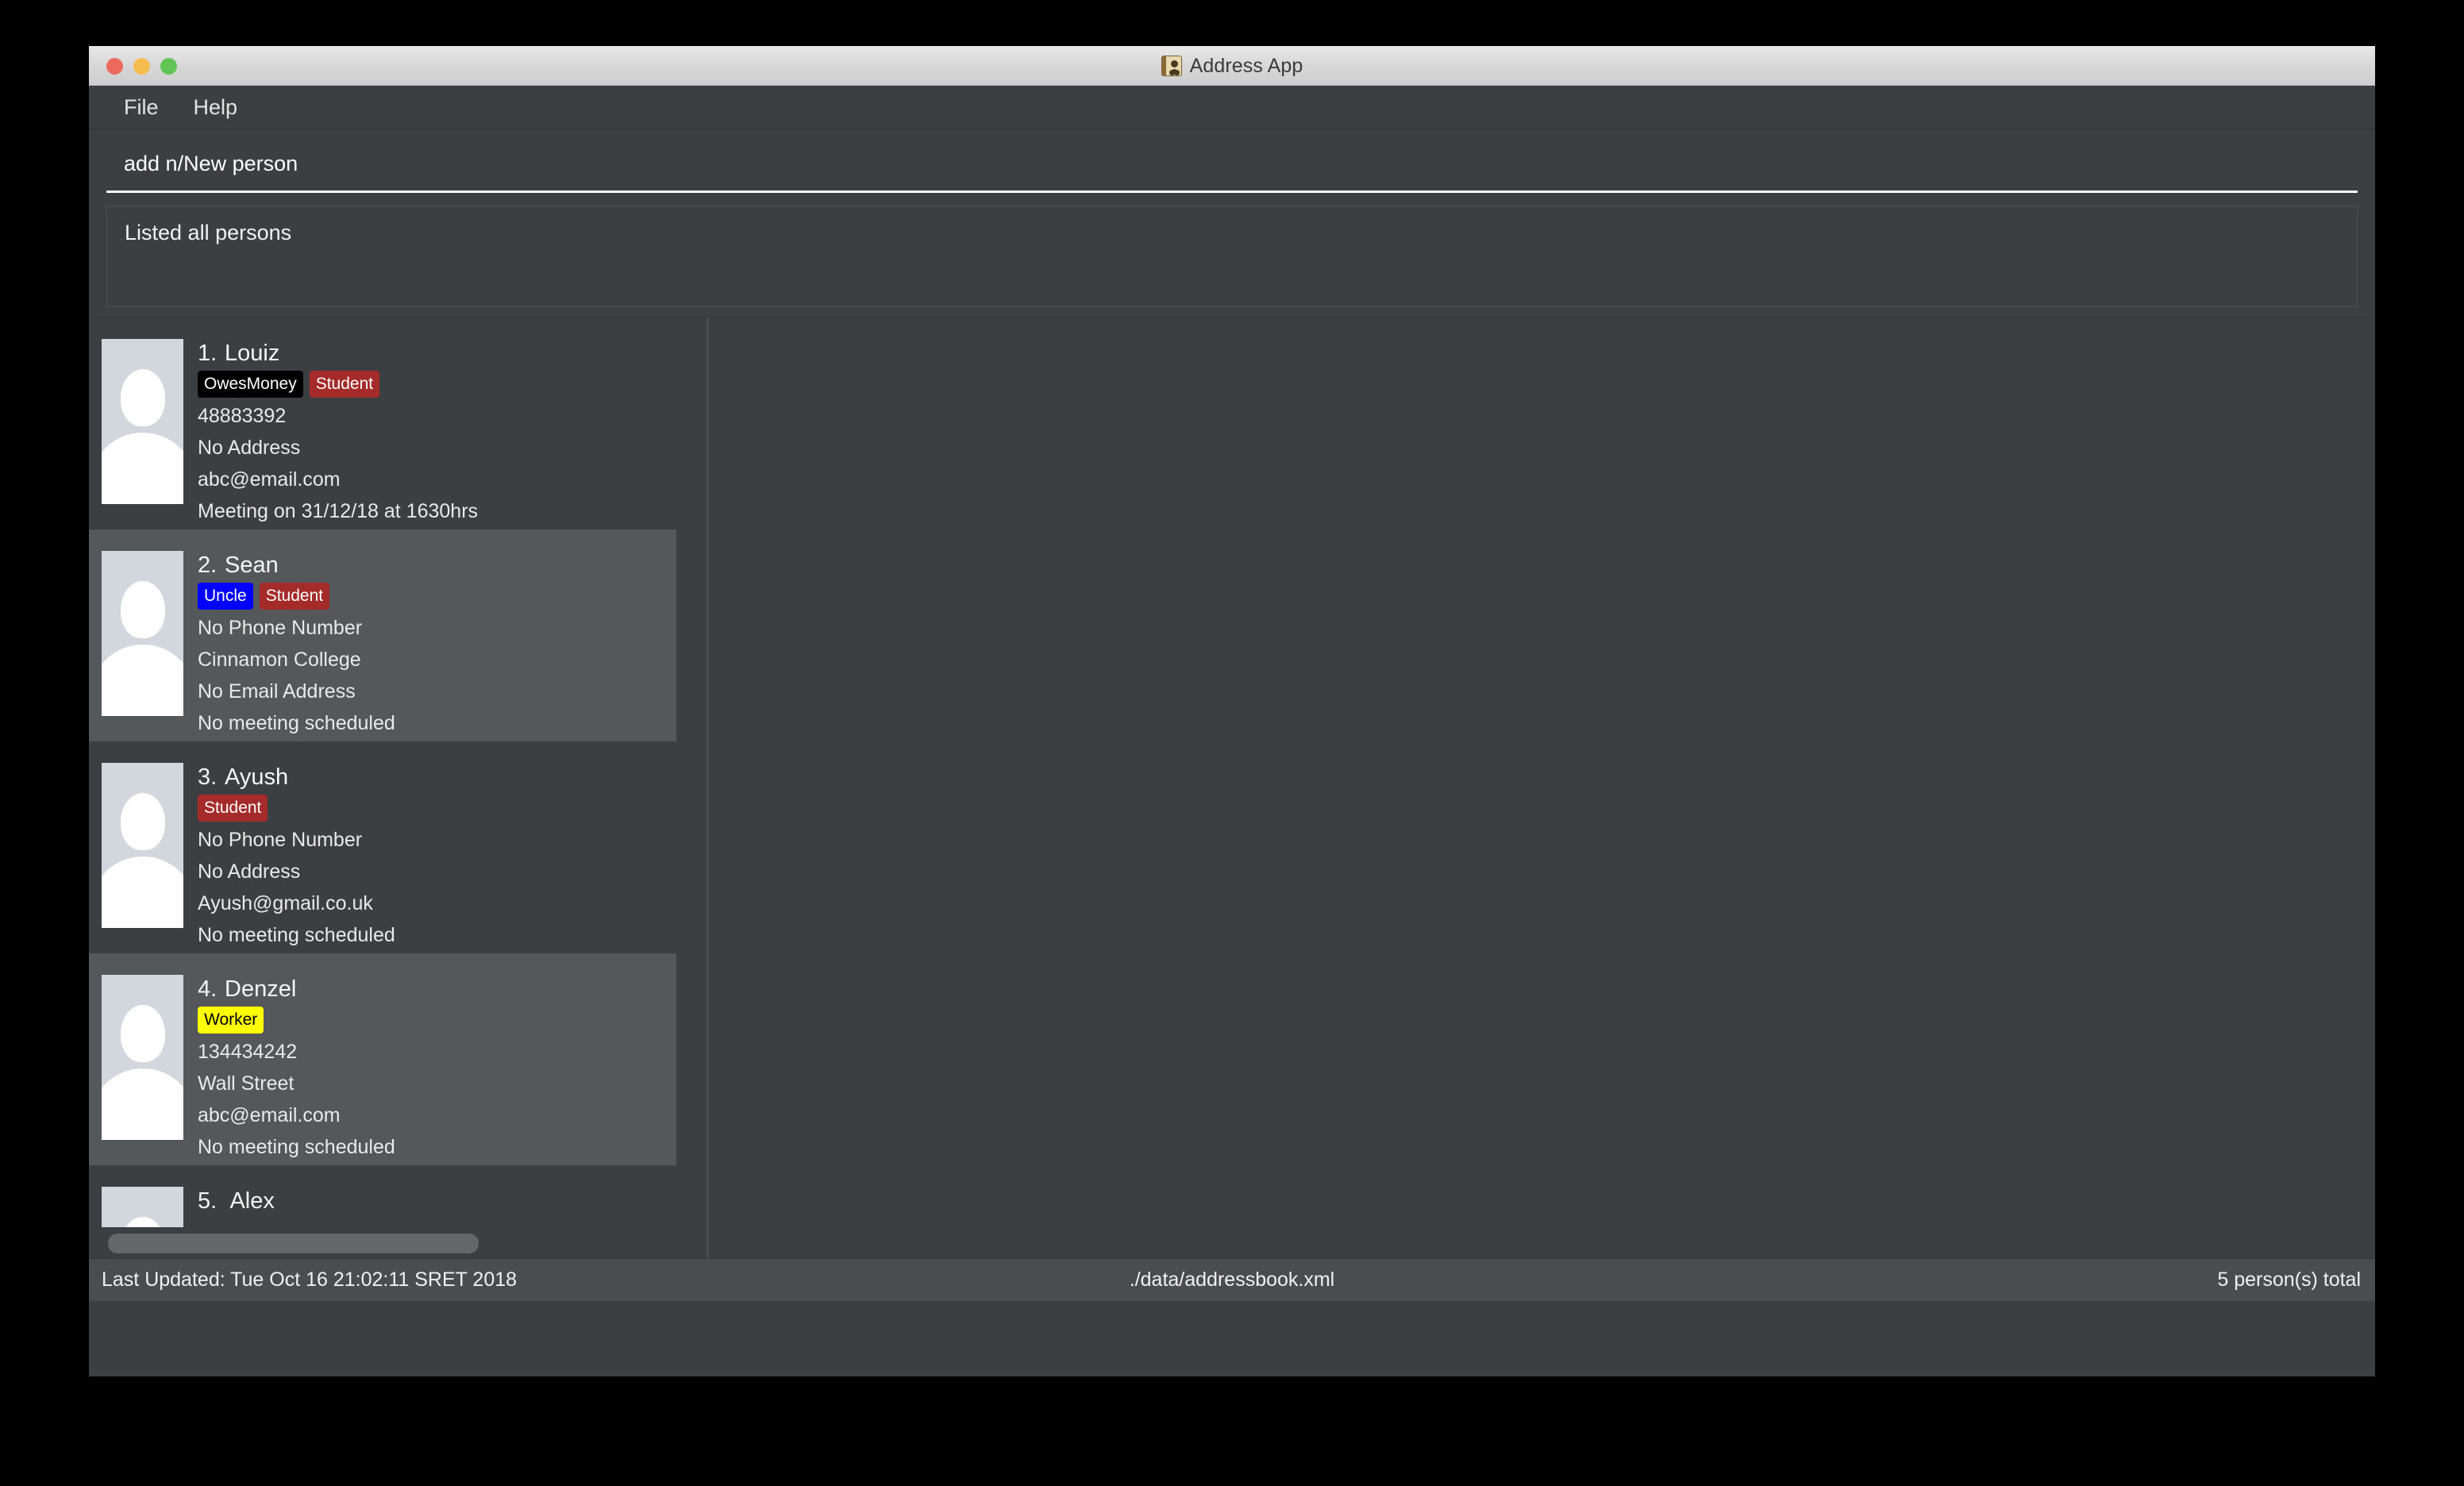 The height and width of the screenshot is (1486, 2464). I want to click on tag-row: Worker, so click(296, 1020).